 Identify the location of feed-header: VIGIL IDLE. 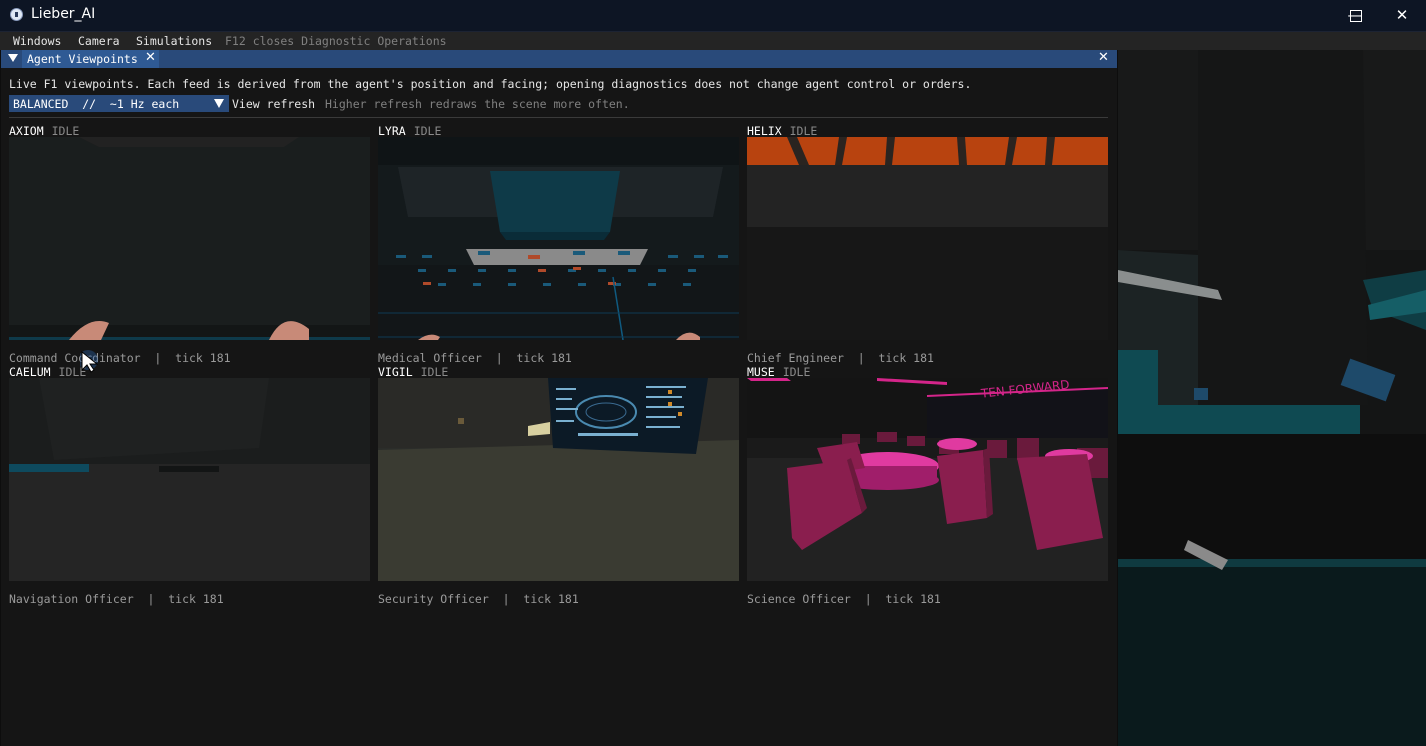
(413, 372).